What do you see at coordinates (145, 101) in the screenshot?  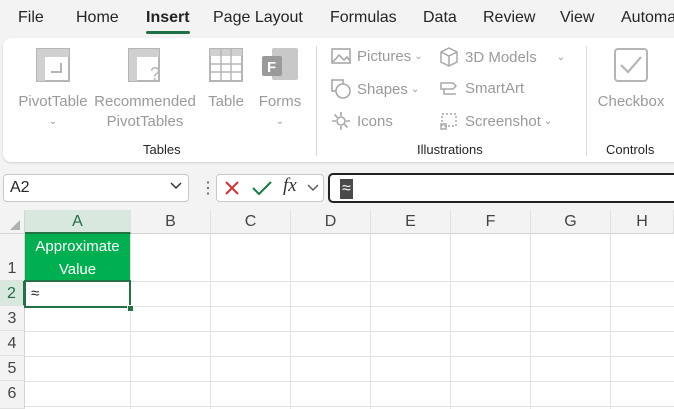 I see `recommended-label-1: Recommended` at bounding box center [145, 101].